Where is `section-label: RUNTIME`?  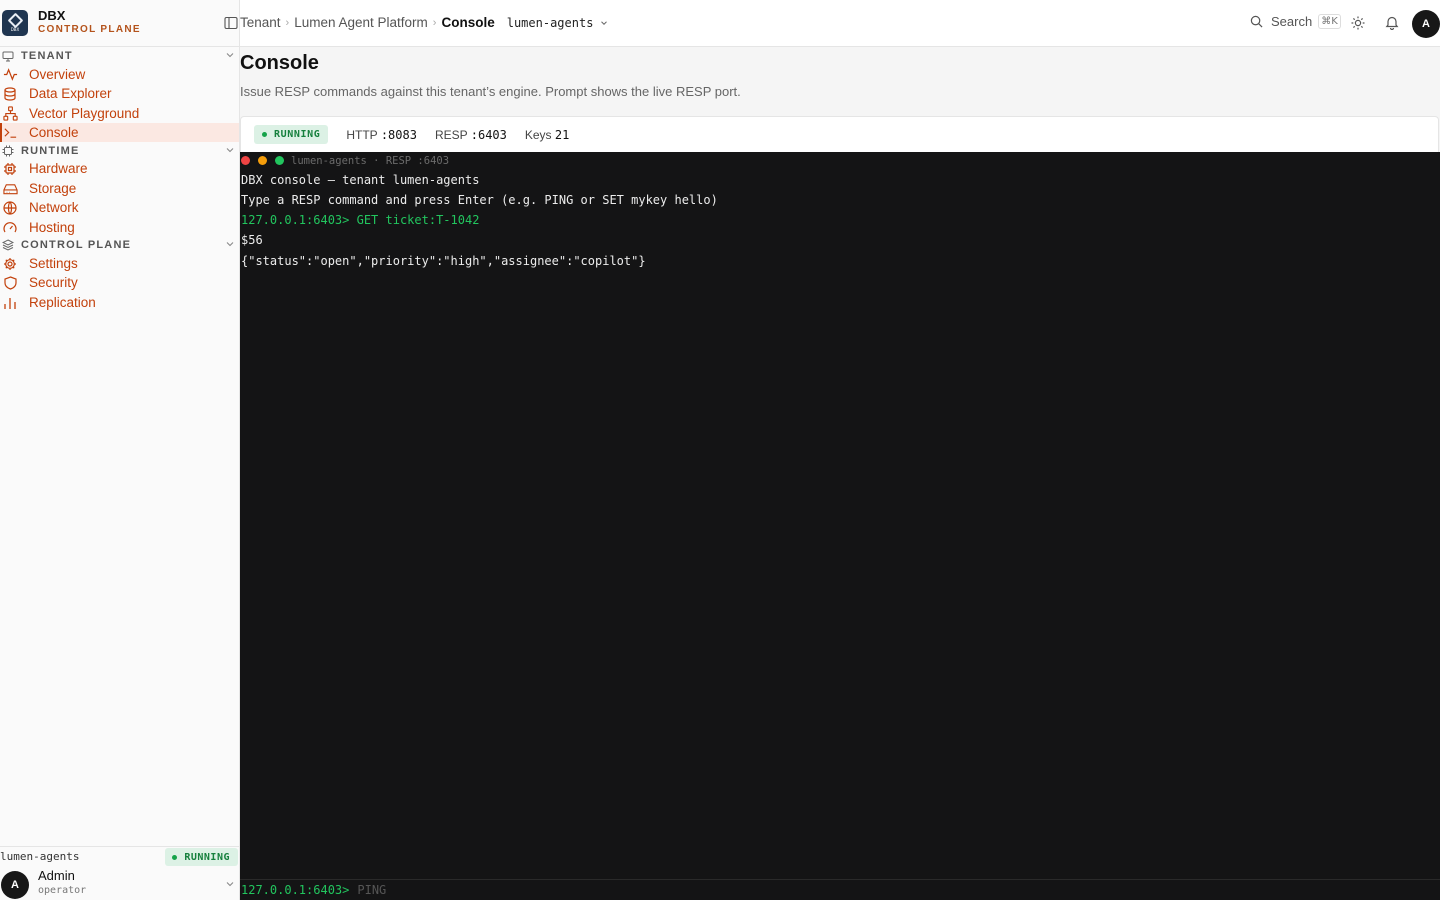 section-label: RUNTIME is located at coordinates (50, 151).